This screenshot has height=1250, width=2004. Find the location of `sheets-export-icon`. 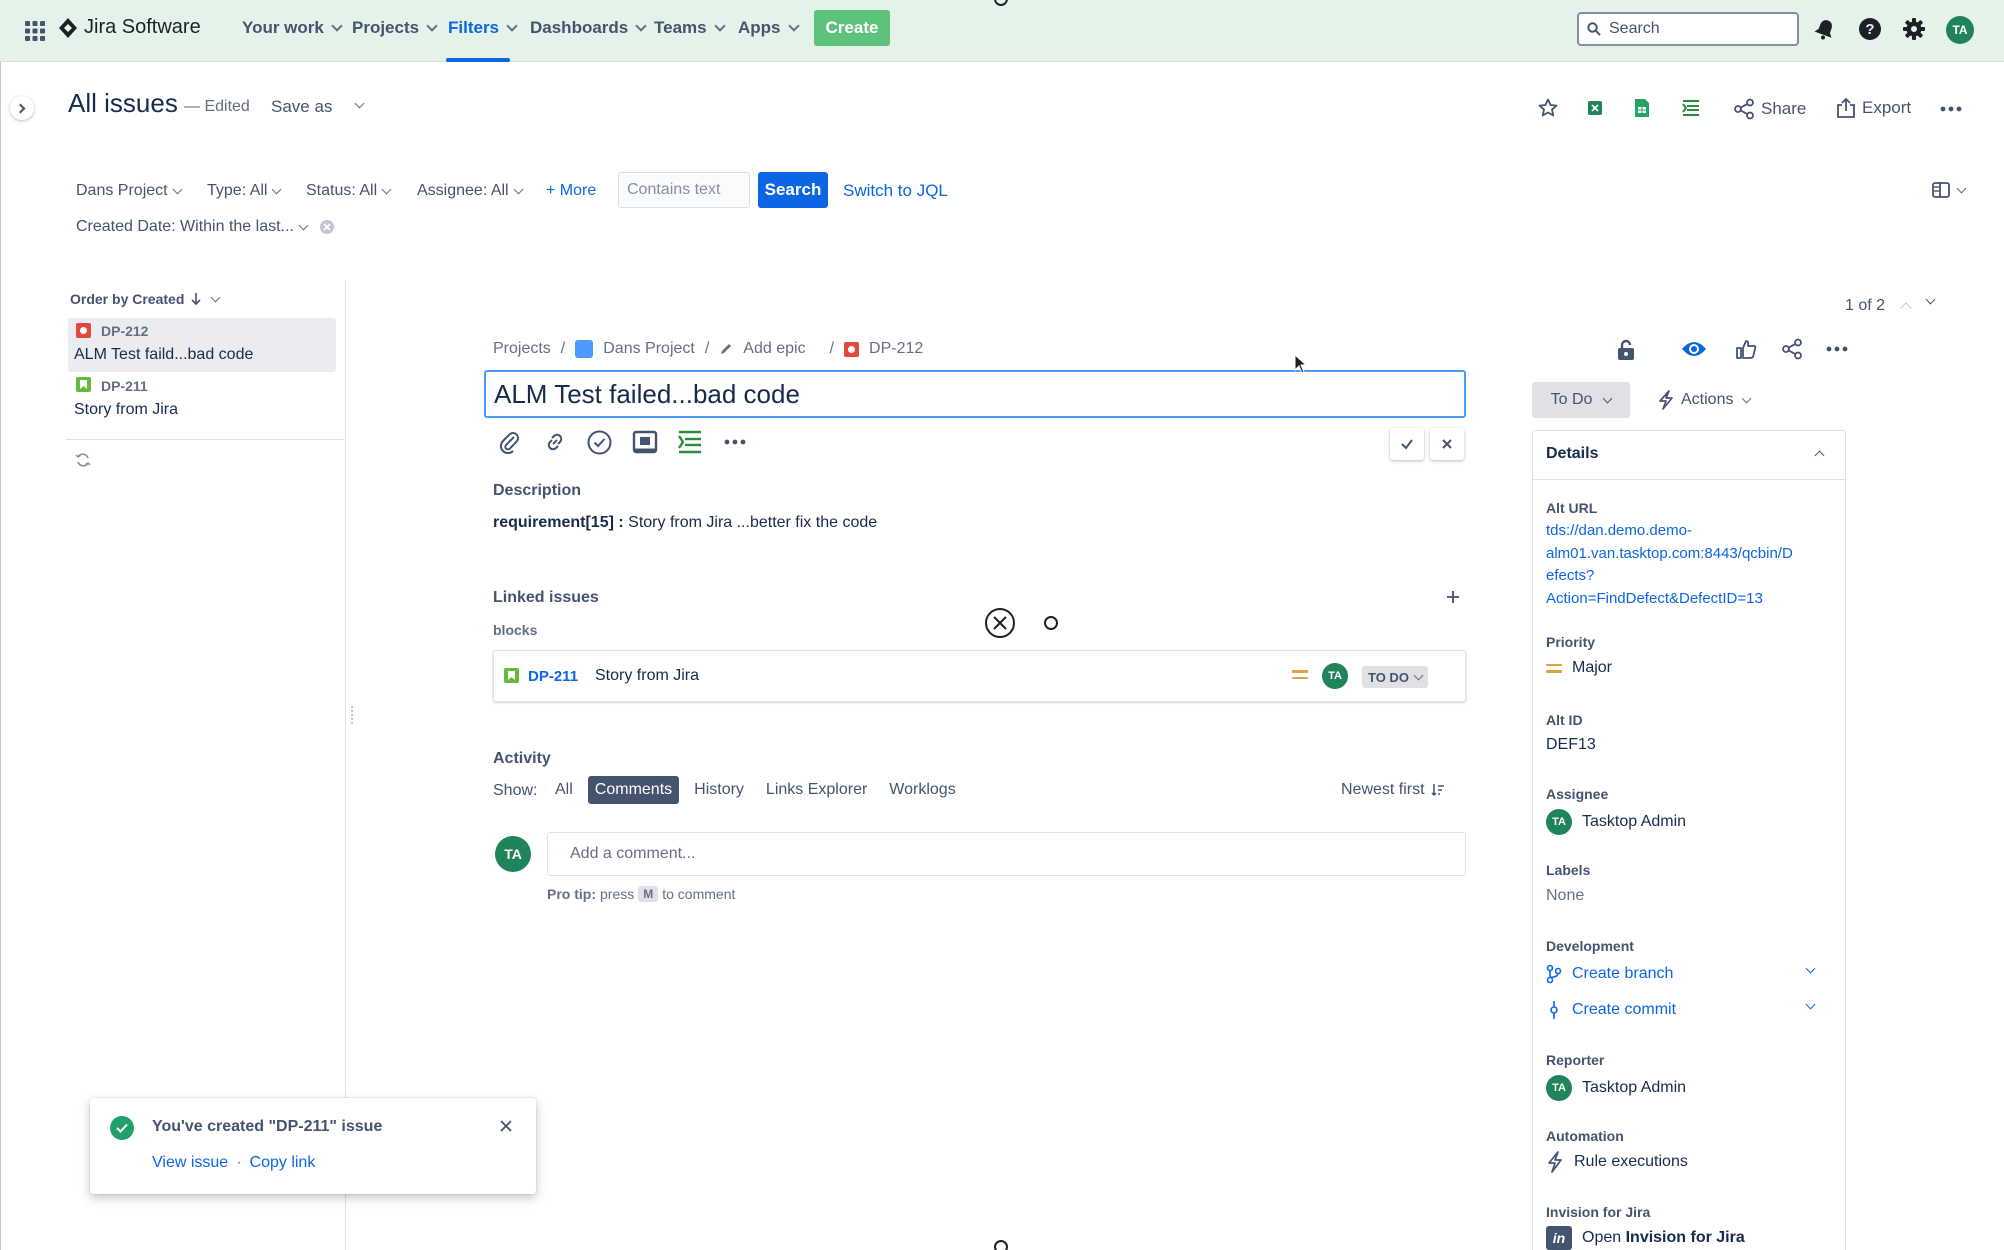

sheets-export-icon is located at coordinates (1642, 108).